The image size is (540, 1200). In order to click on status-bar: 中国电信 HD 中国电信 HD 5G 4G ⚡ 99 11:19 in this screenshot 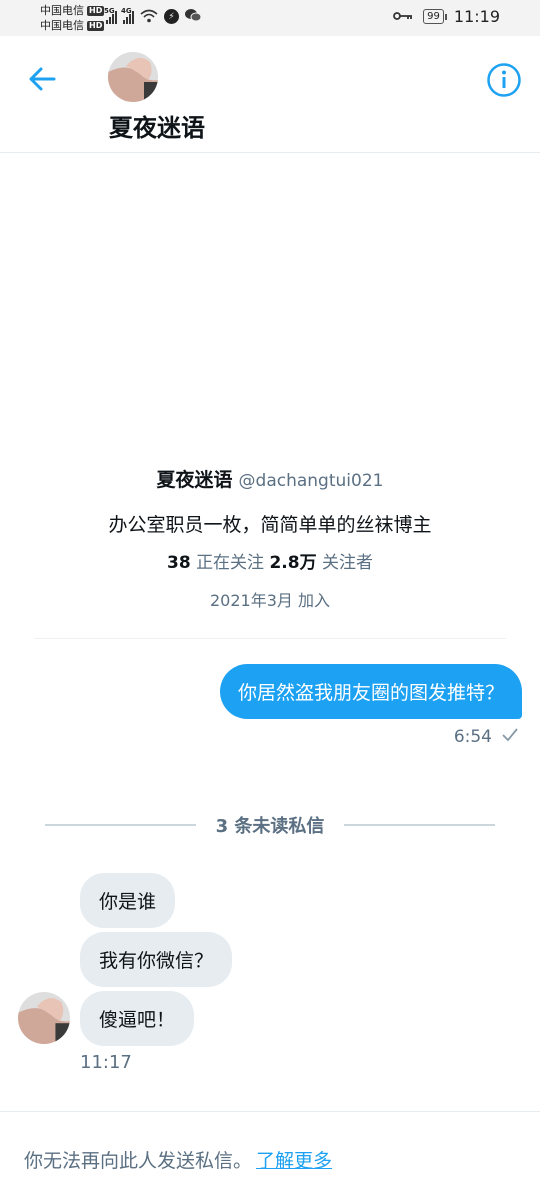, I will do `click(270, 18)`.